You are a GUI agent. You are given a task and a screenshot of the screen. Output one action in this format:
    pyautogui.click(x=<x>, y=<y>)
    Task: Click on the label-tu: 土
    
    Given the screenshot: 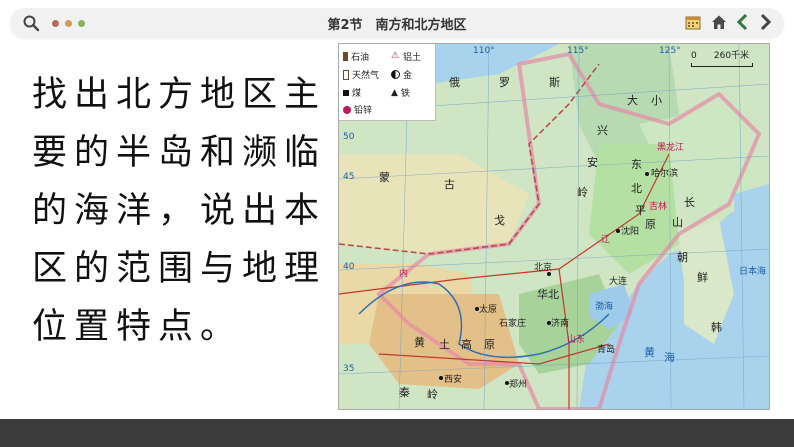 What is the action you would take?
    pyautogui.click(x=444, y=344)
    